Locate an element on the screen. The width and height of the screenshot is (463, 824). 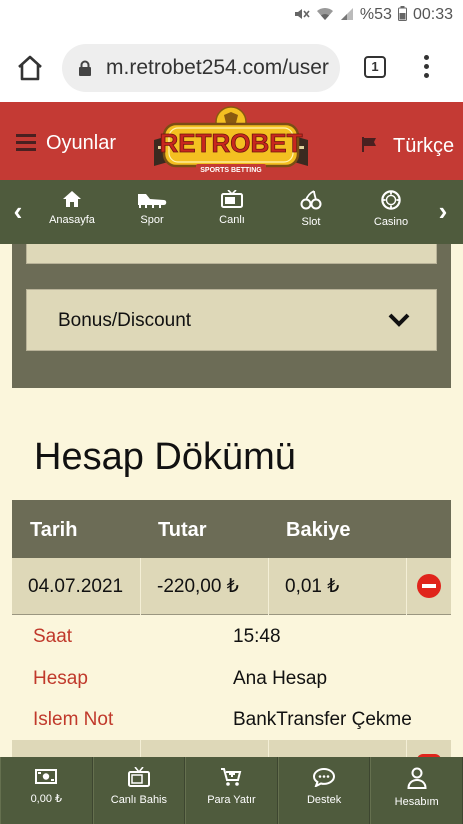
browser-toolbar: m.retrobet254.com/user 1 is located at coordinates (231, 68).